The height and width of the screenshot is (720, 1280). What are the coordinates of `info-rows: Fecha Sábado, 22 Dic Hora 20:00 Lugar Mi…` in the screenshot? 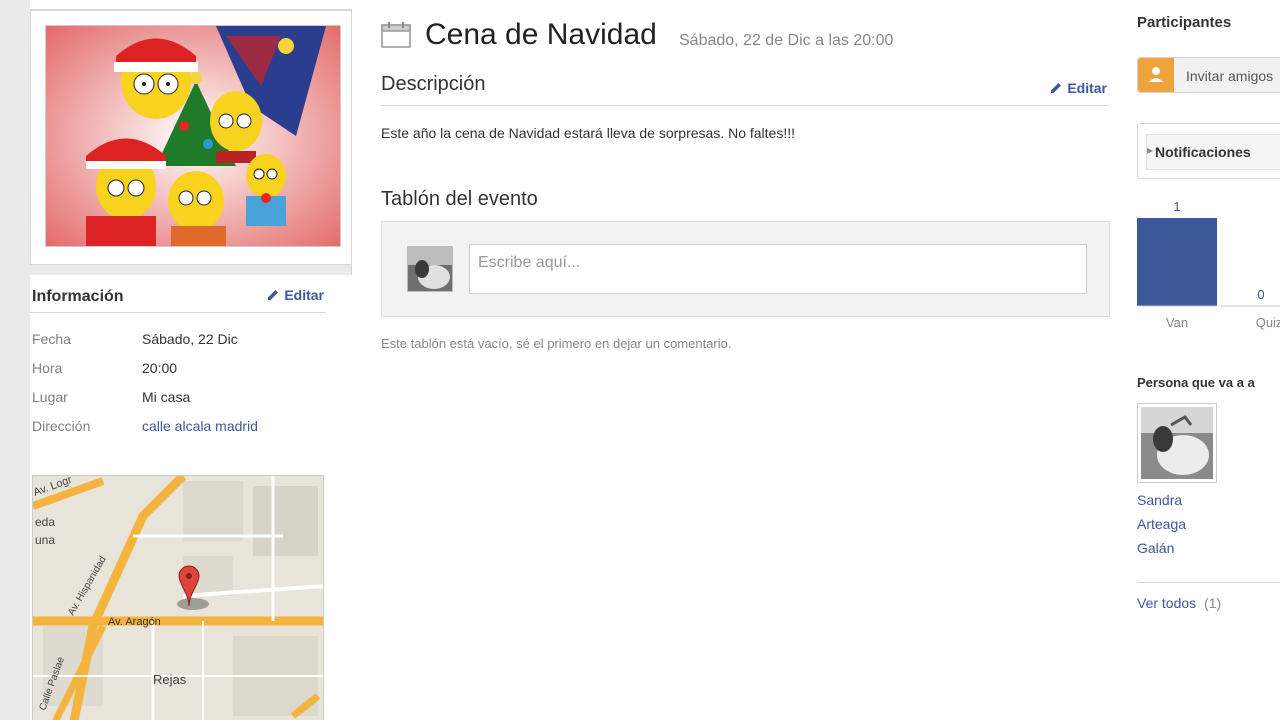 It's located at (179, 389).